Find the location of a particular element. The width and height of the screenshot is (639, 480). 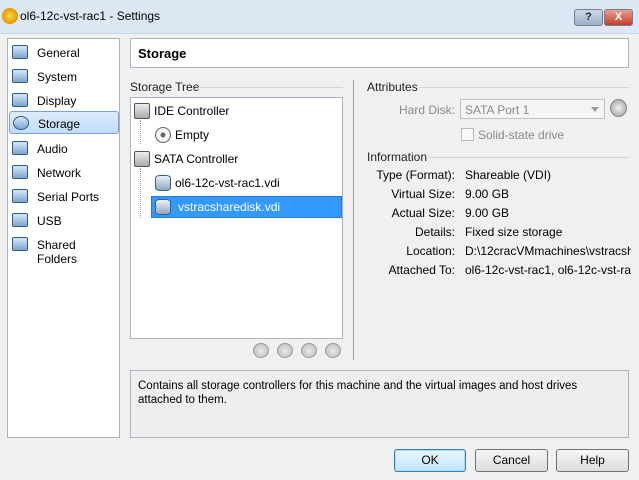

help-button: Help is located at coordinates (592, 460).